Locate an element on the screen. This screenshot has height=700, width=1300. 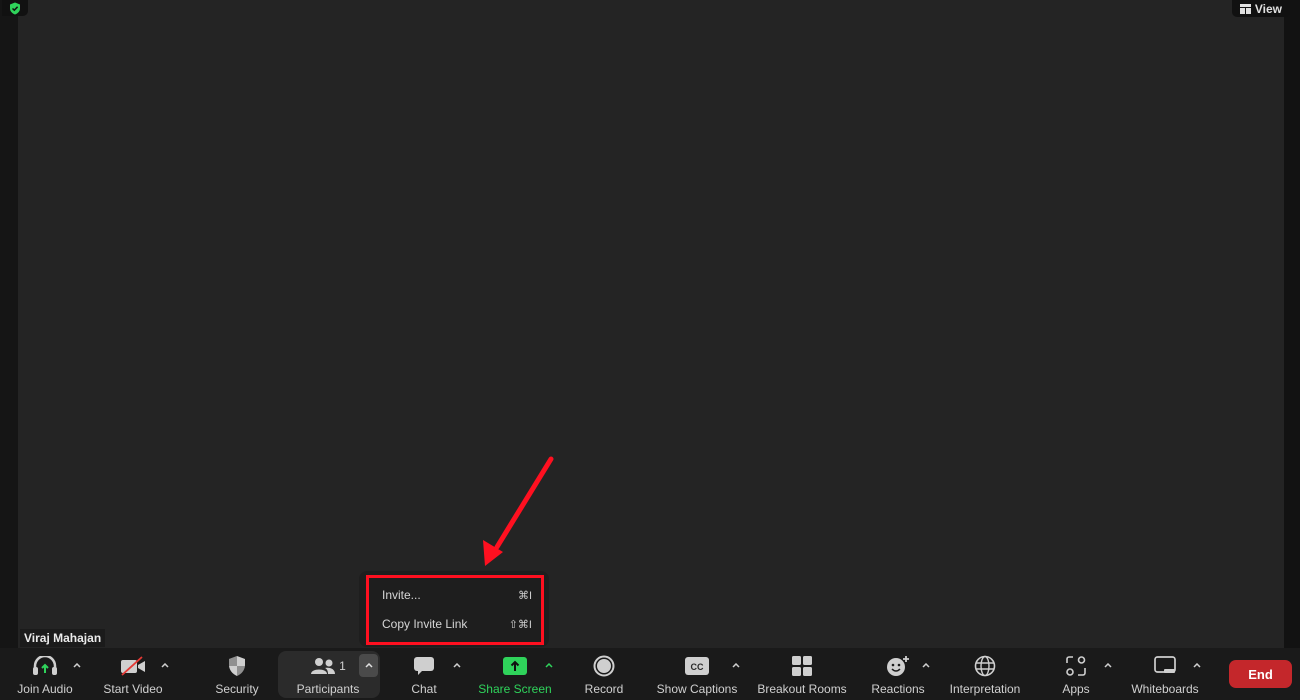
participants-options-caret is located at coordinates (368, 665).